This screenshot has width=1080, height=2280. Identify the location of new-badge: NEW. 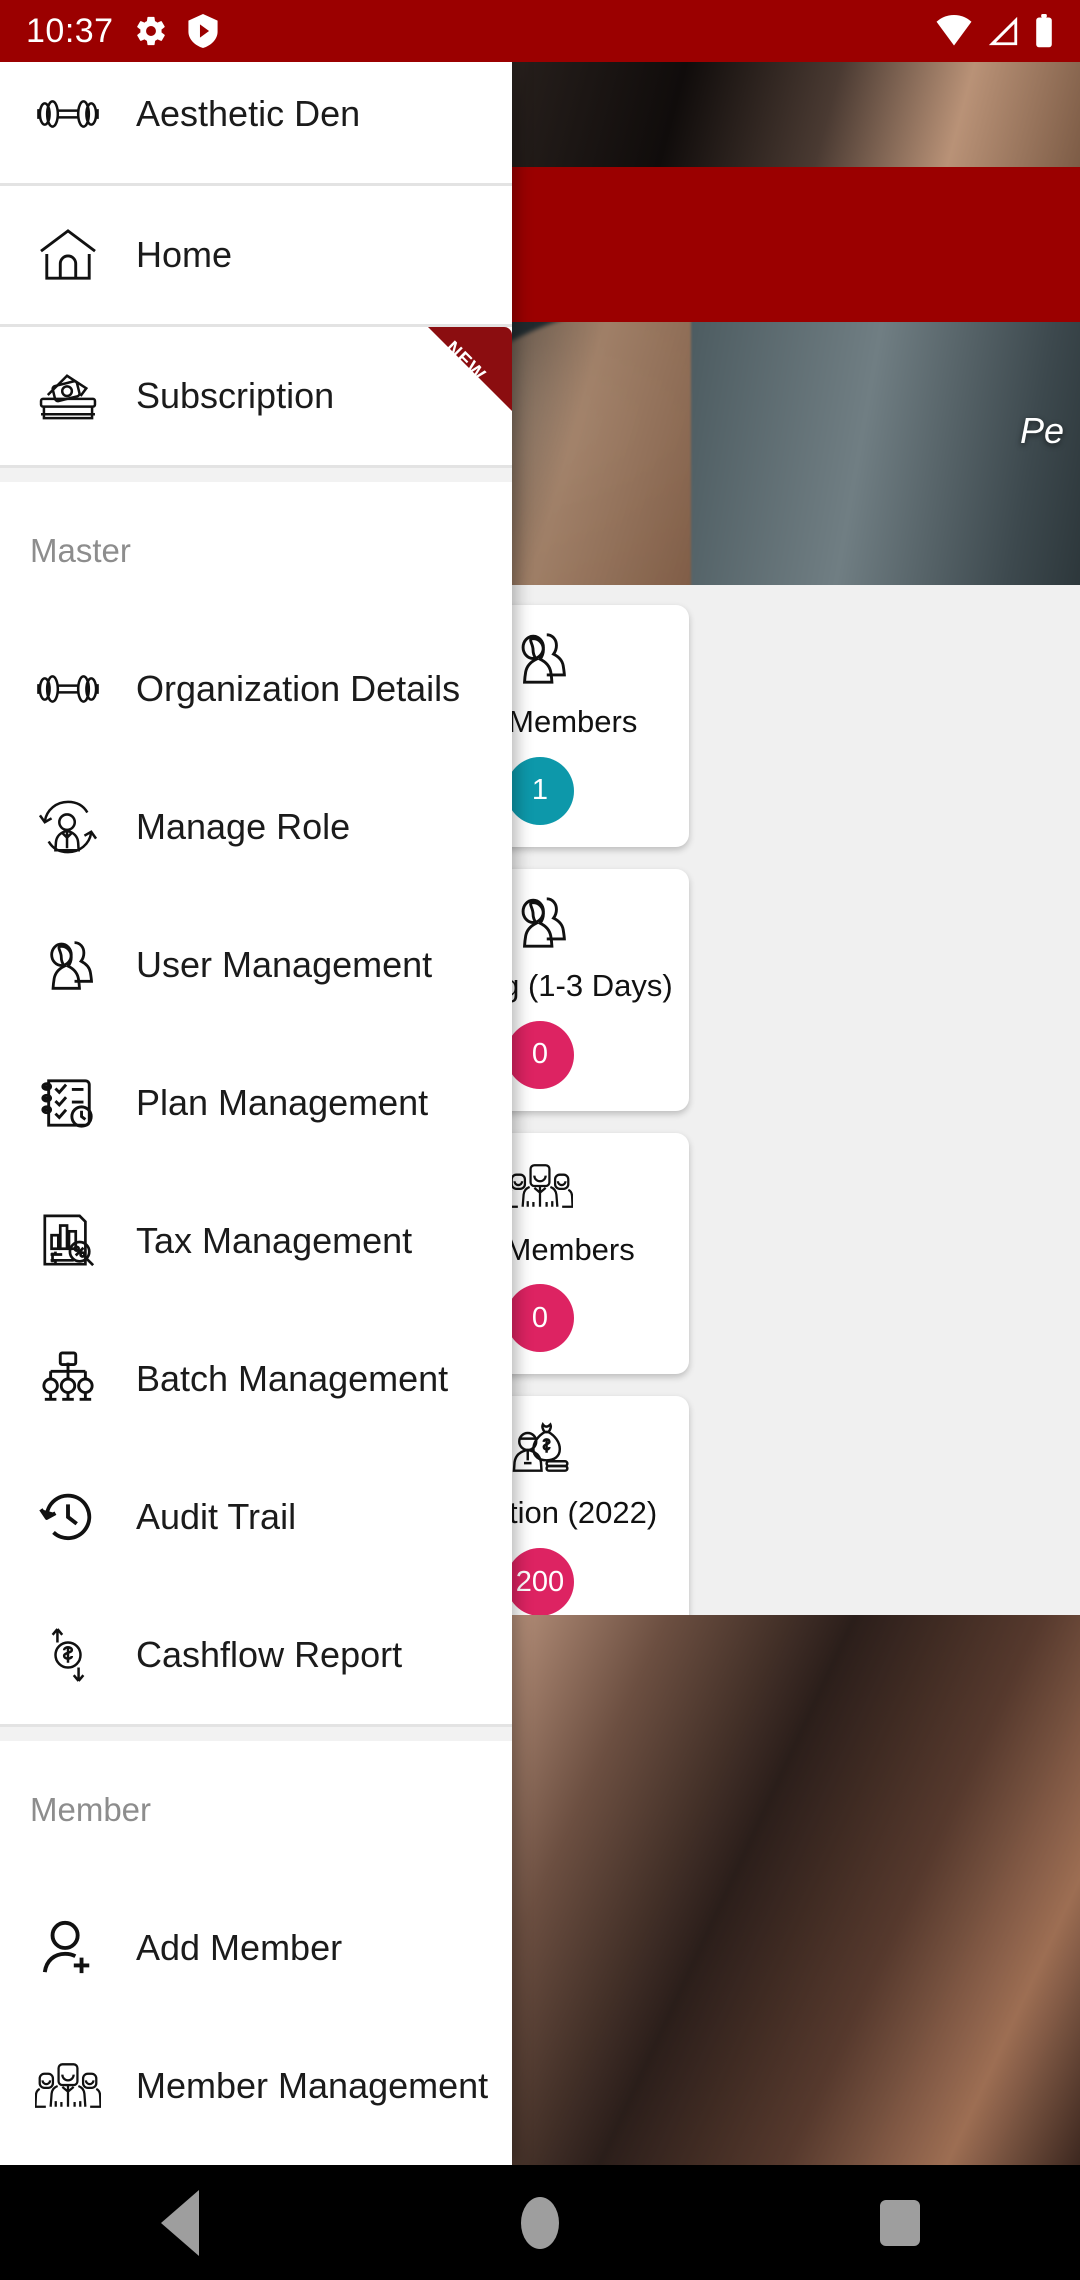
(470, 369).